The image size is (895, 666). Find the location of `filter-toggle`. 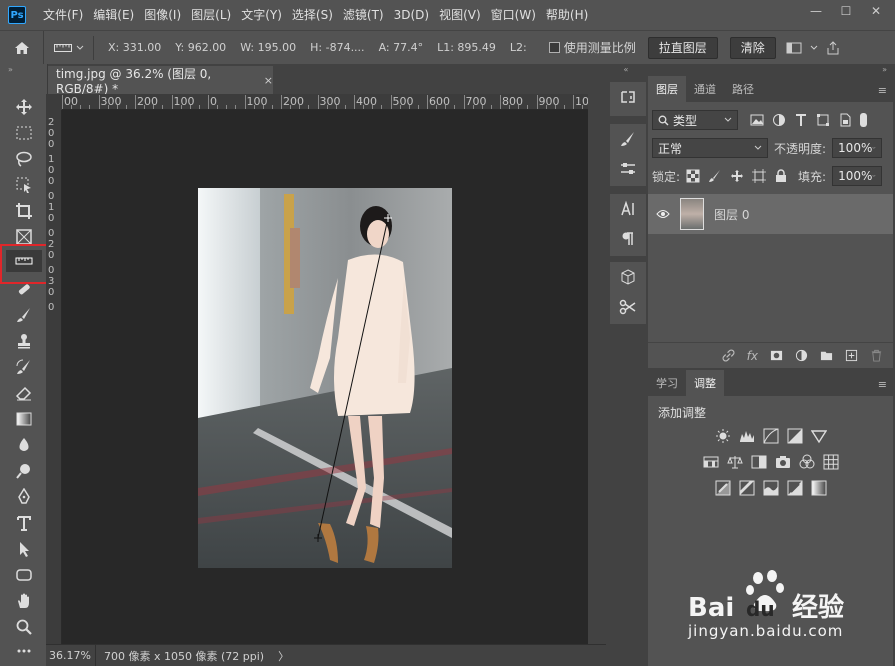

filter-toggle is located at coordinates (863, 120).